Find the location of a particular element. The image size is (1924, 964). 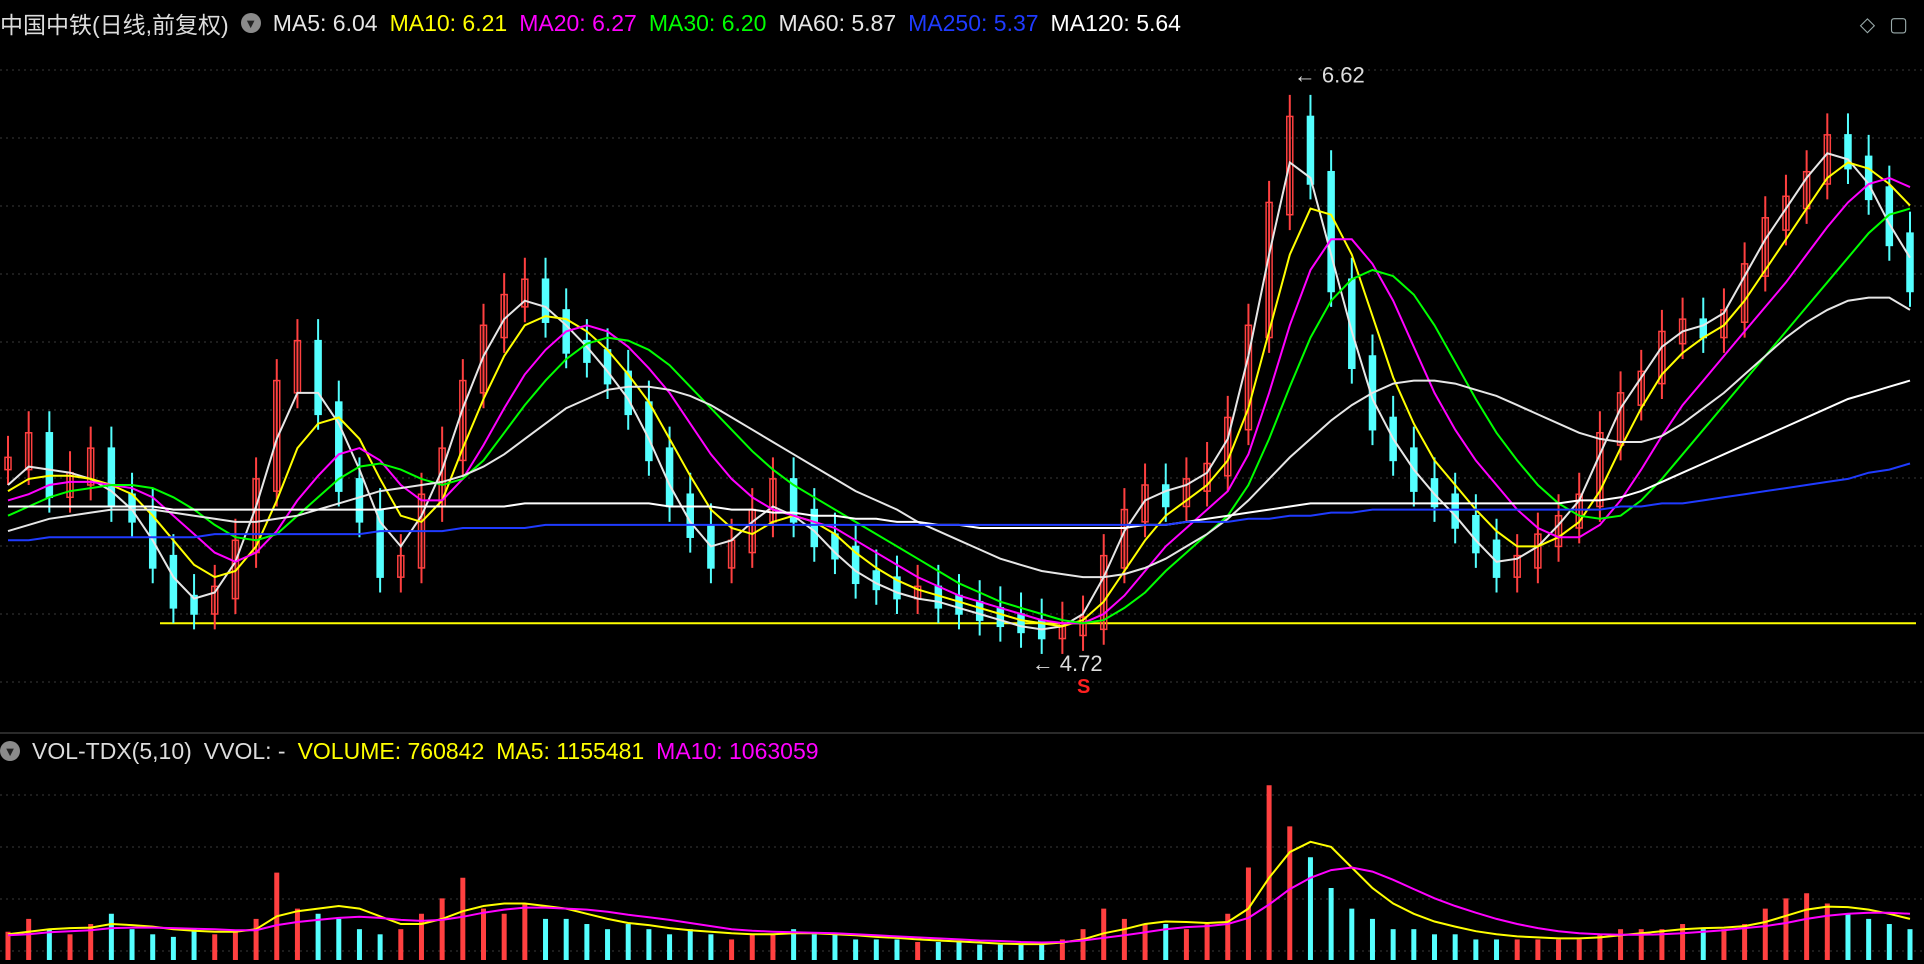

volume-ma5-line is located at coordinates (959, 893).